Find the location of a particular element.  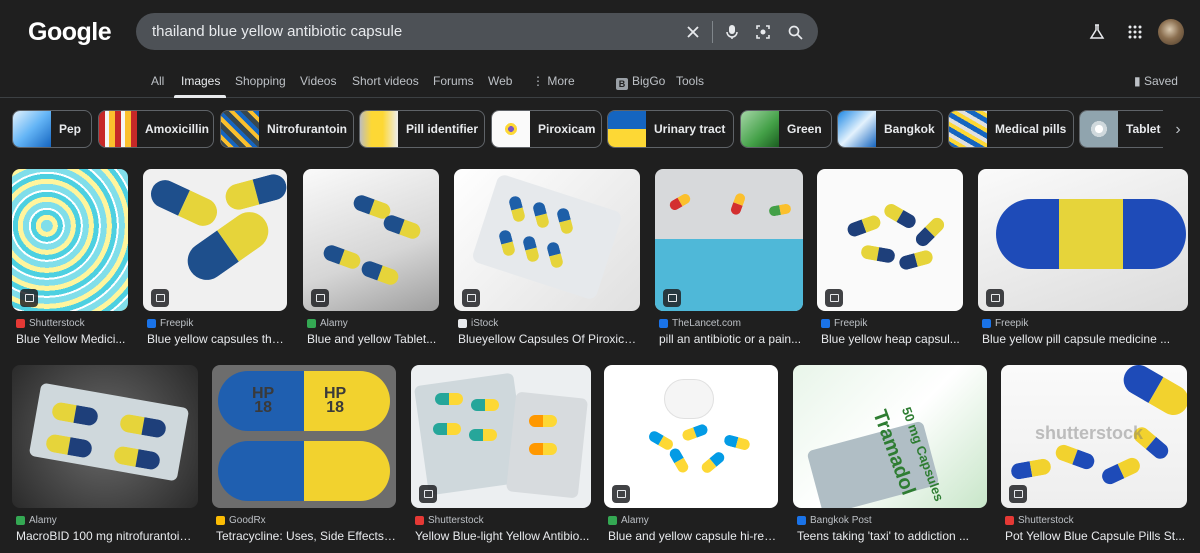

tab-all: All is located at coordinates (157, 81).